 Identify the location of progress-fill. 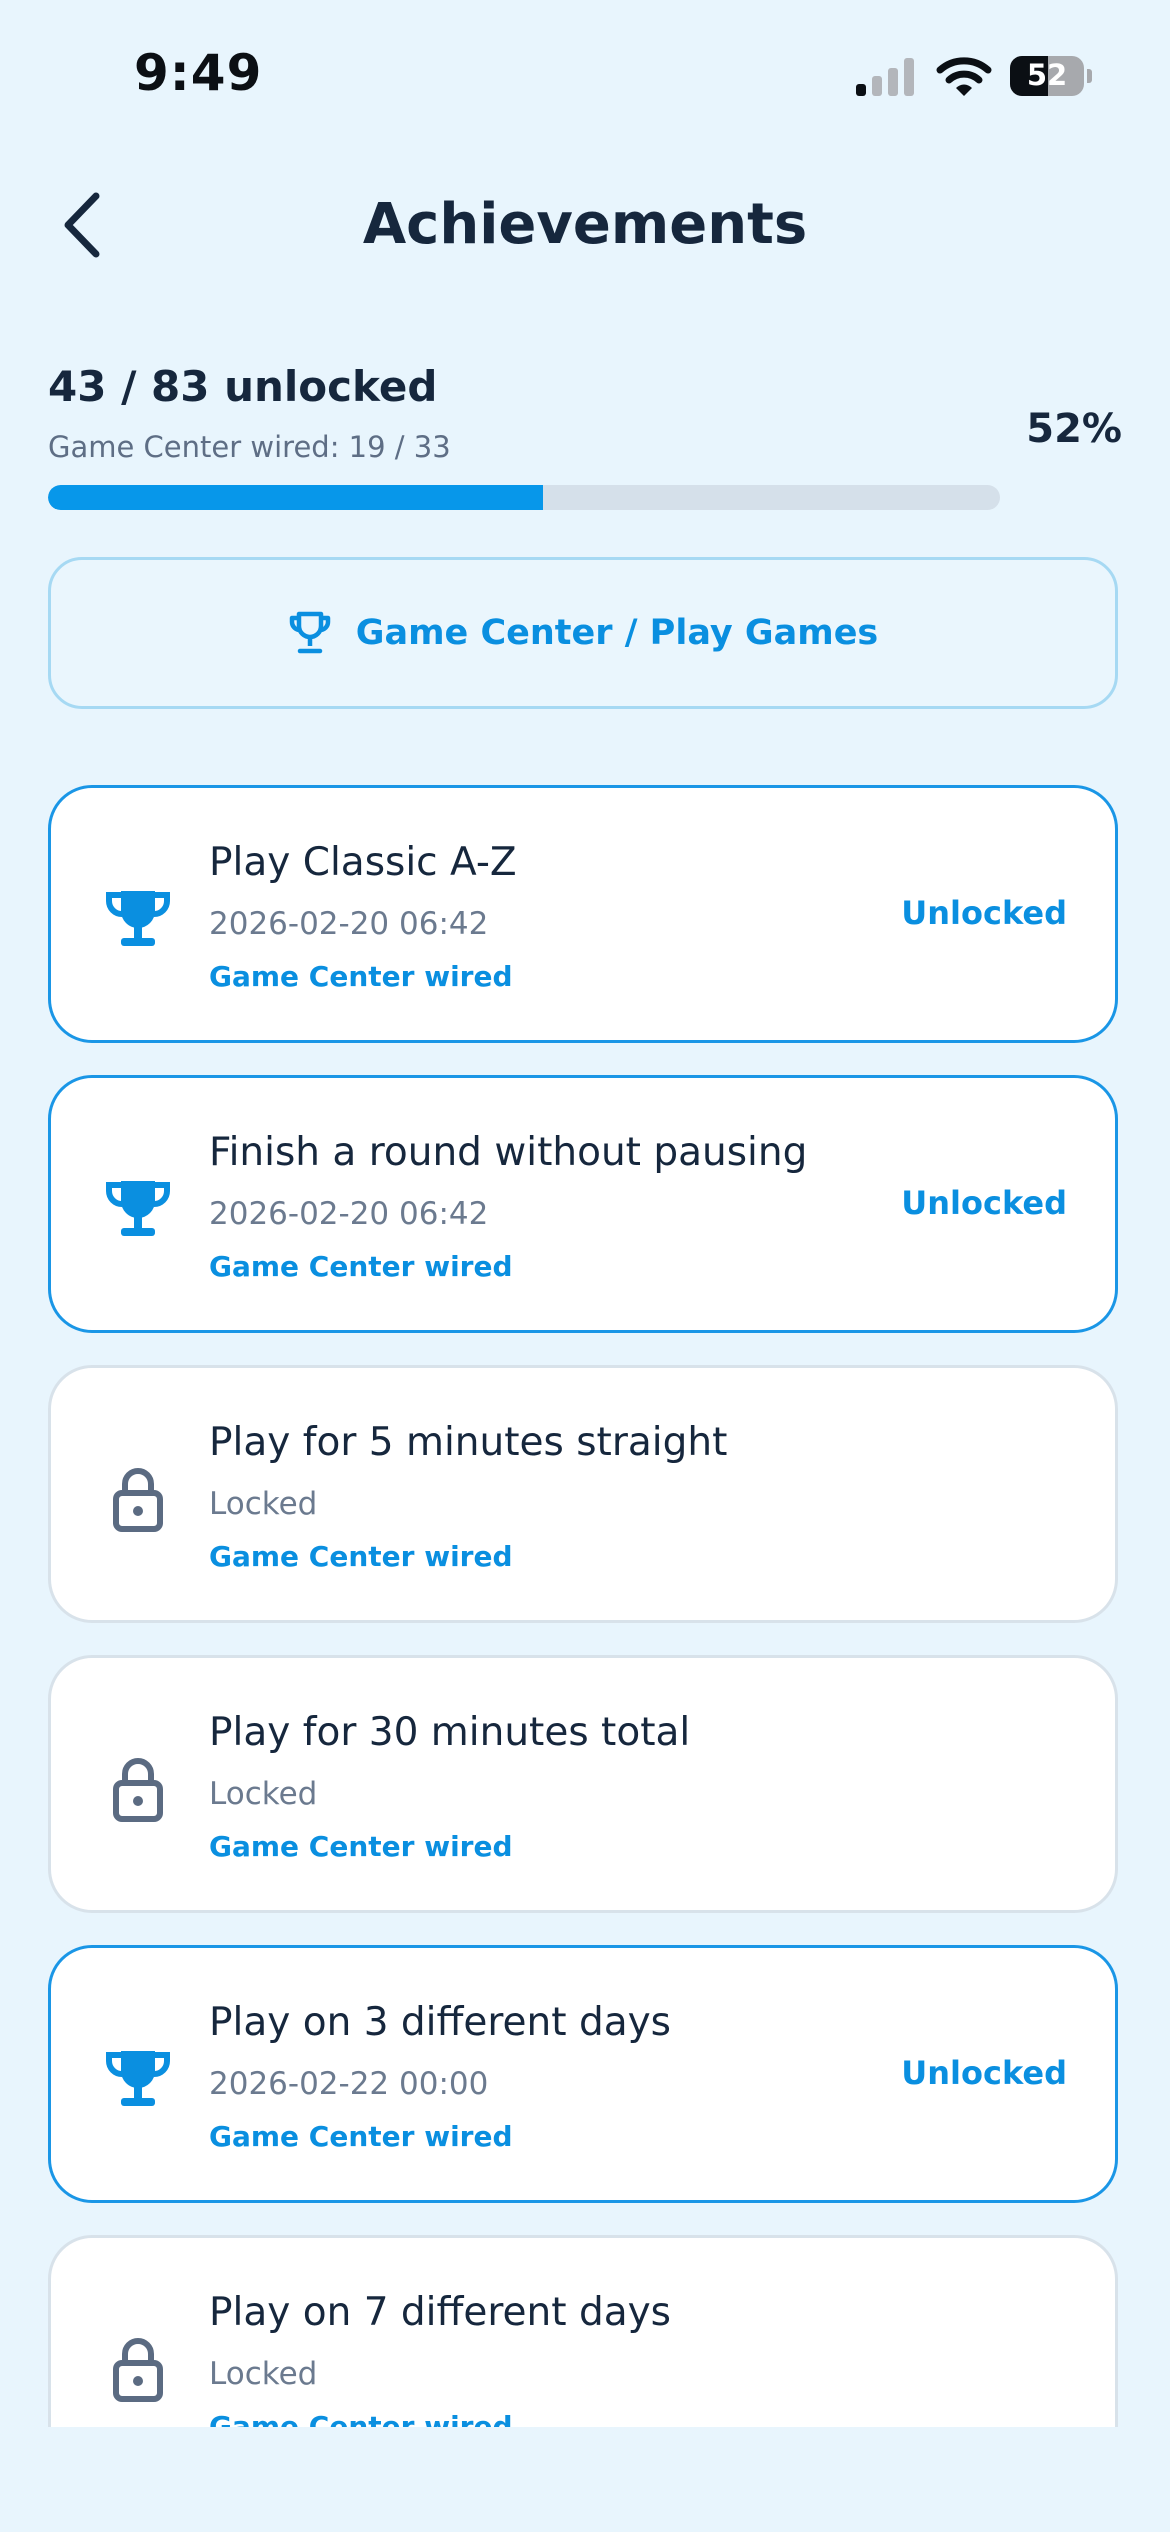
(296, 497).